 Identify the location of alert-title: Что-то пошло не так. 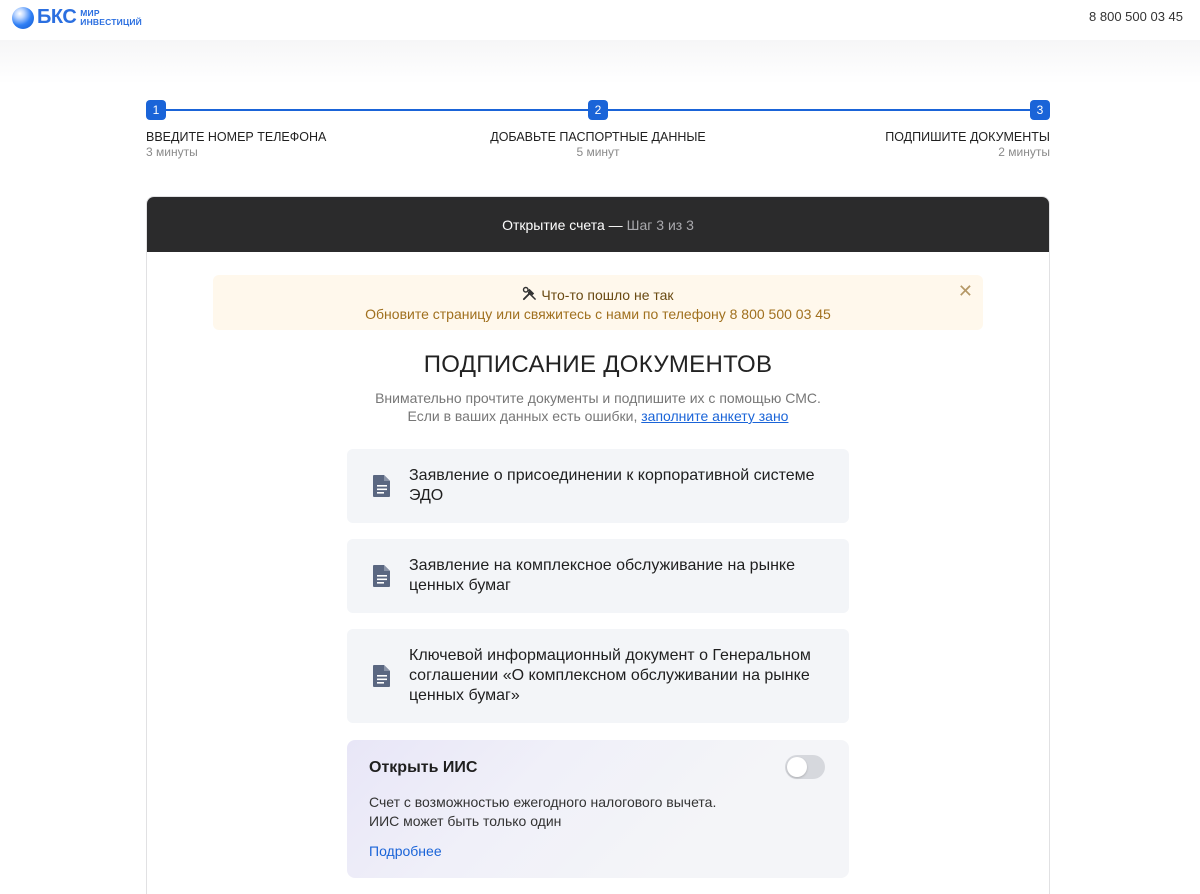
(607, 295).